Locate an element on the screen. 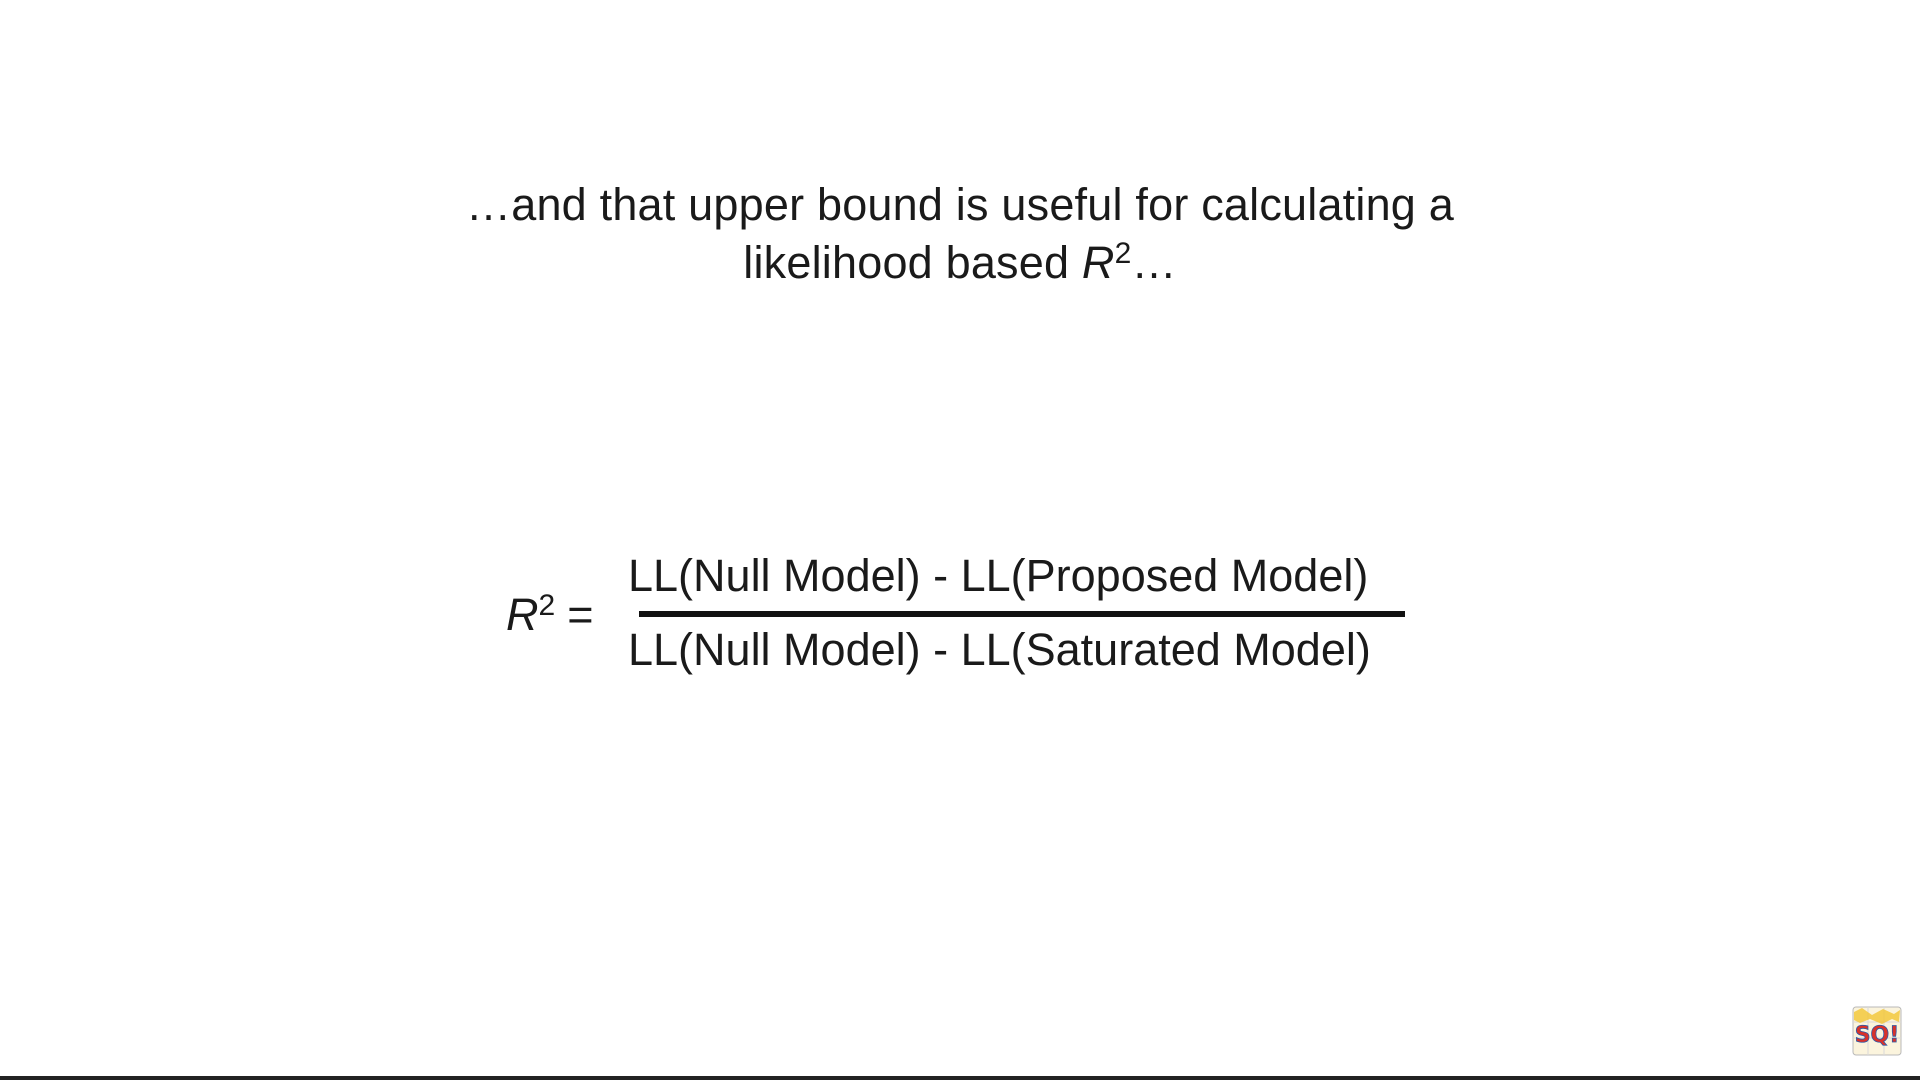 This screenshot has width=1920, height=1080. formula-lhs: R2 = is located at coordinates (549, 615).